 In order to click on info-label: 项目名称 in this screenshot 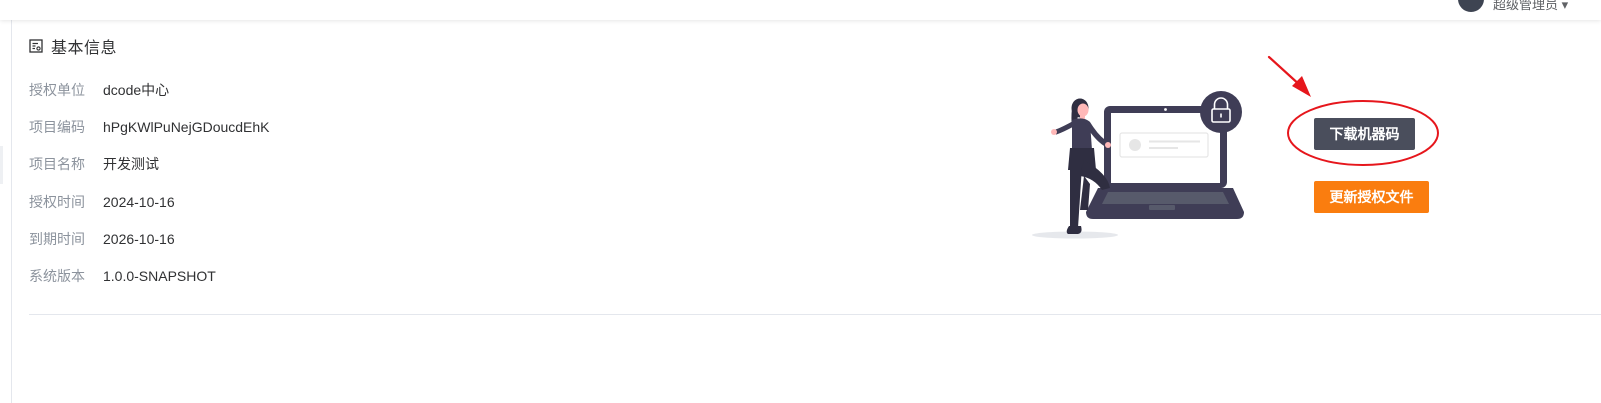, I will do `click(57, 164)`.